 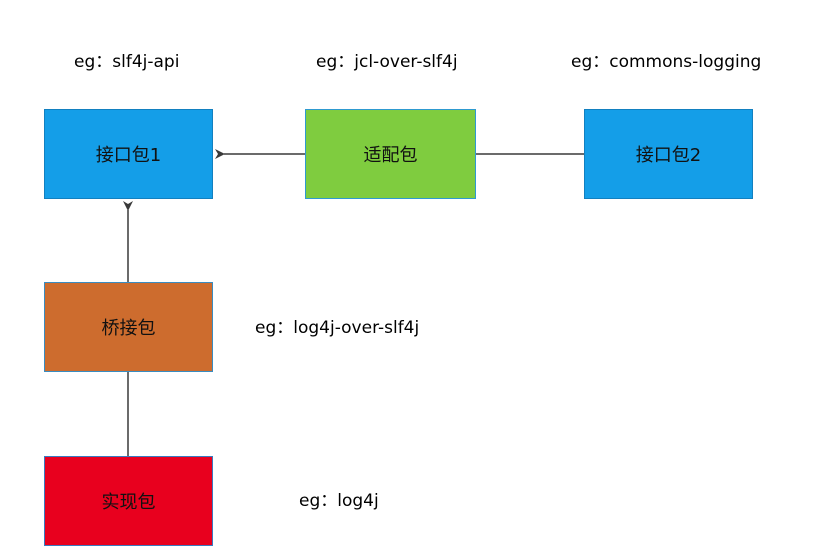 What do you see at coordinates (387, 62) in the screenshot?
I see `caption-jcl-over-slf4j: eg：jcl-over-slf4j` at bounding box center [387, 62].